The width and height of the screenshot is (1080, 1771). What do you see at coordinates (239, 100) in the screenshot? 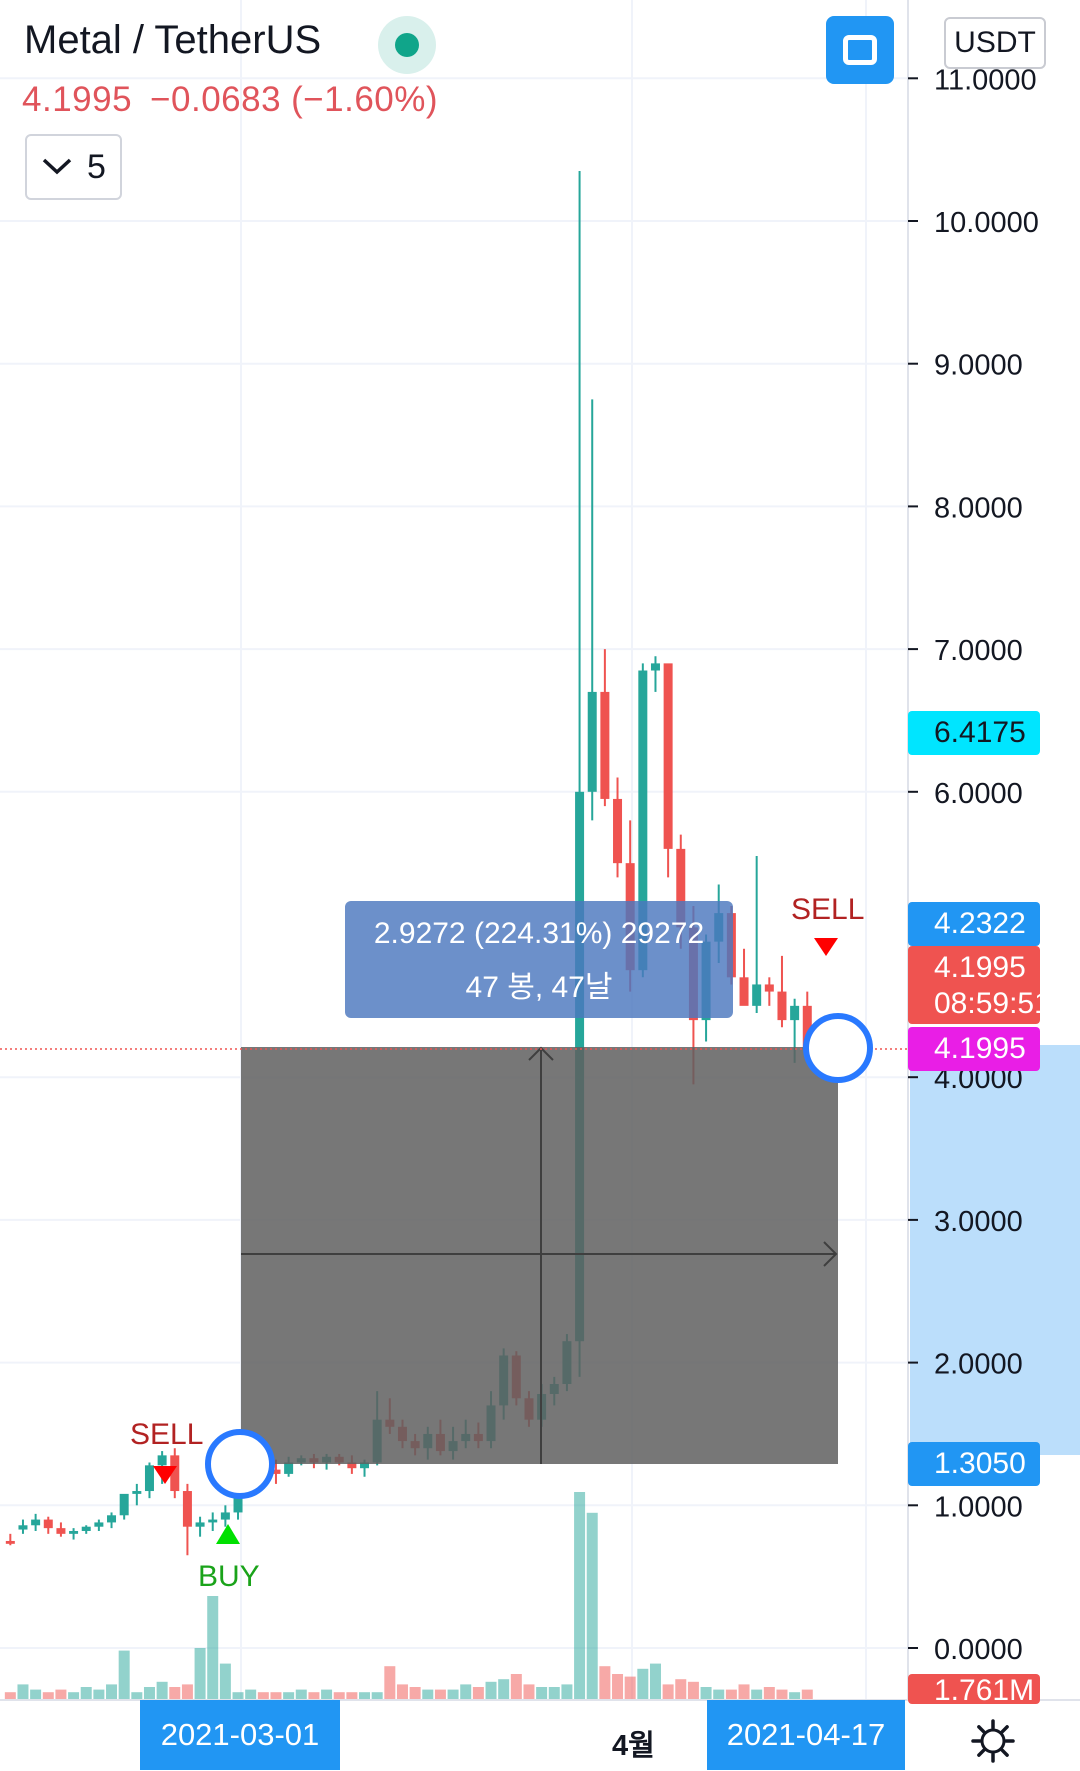
I see `price-summary: 4.1995 −0.0683 (−1.60%)` at bounding box center [239, 100].